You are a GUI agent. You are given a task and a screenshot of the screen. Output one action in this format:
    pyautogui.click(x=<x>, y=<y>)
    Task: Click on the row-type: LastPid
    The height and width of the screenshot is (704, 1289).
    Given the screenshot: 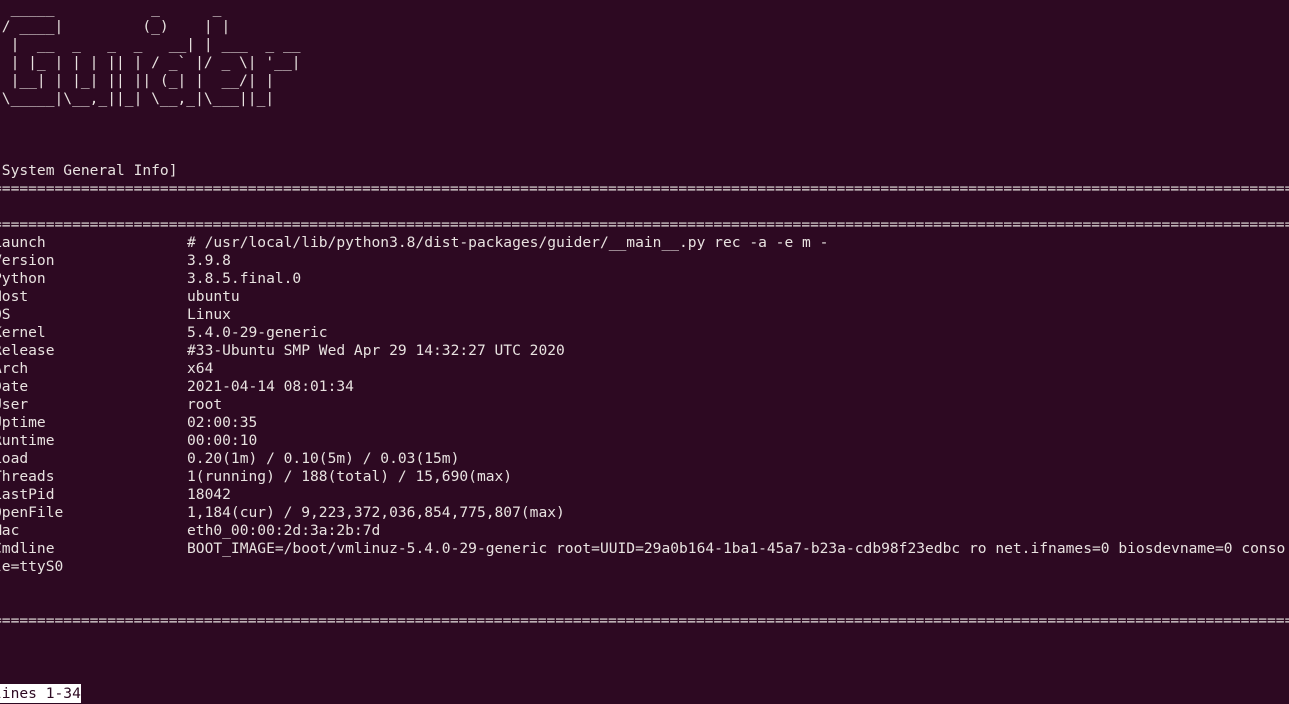 What is the action you would take?
    pyautogui.click(x=27, y=494)
    